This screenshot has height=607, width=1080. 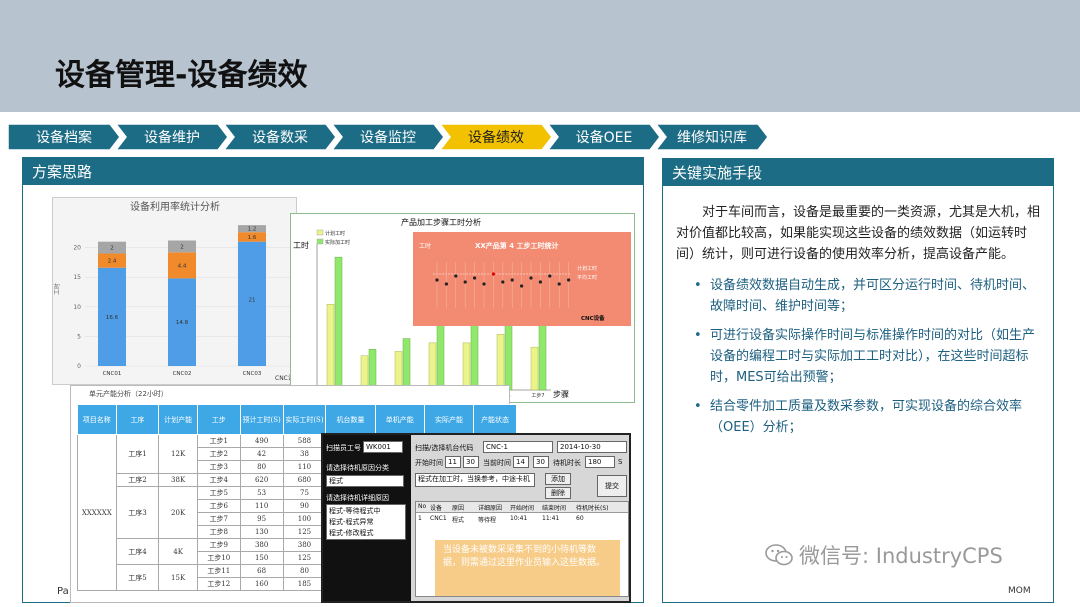 I want to click on start-hour-input: 11, so click(x=453, y=462).